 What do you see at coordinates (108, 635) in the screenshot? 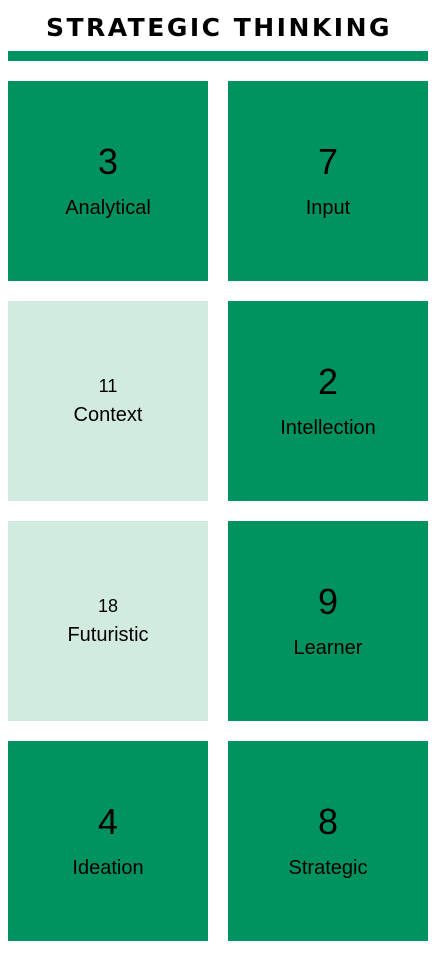
I see `tile-name: Futuristic` at bounding box center [108, 635].